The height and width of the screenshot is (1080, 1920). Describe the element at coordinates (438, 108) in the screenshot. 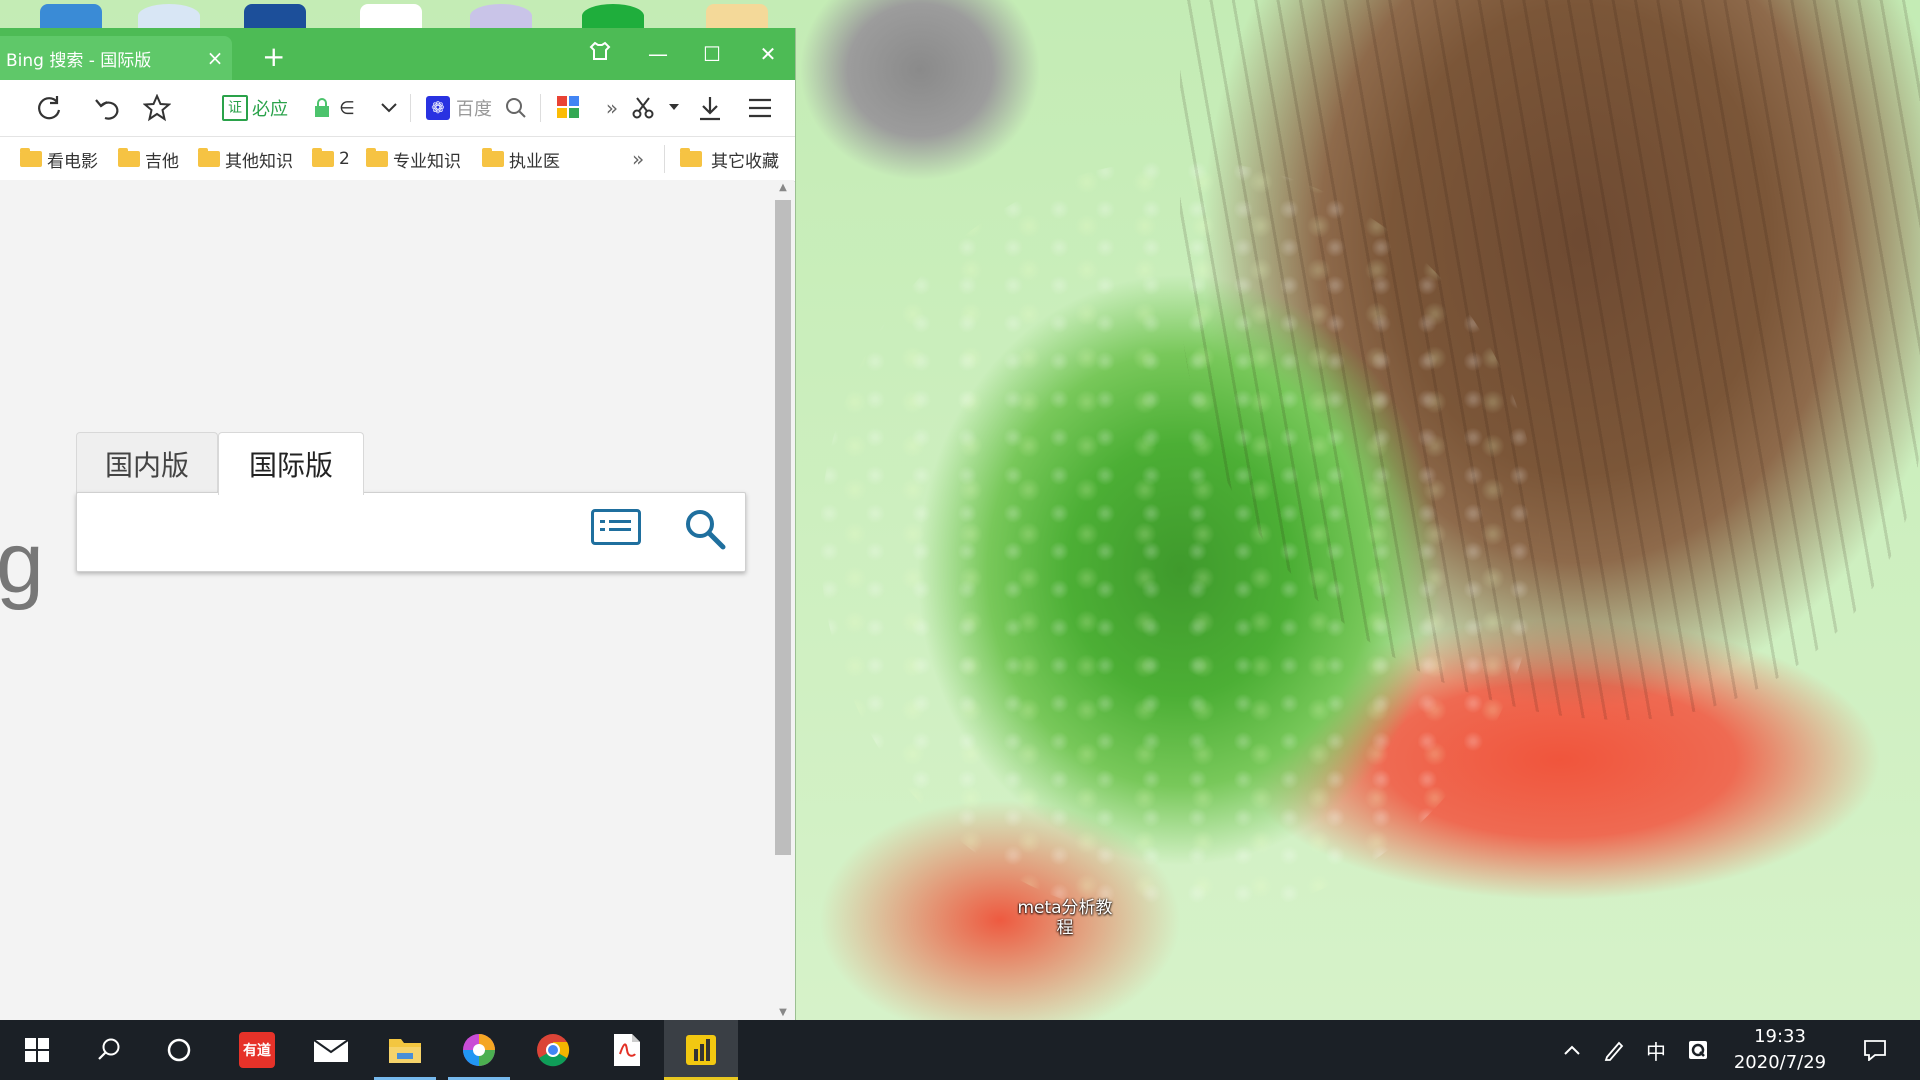

I see `baidu-paw-icon: ❁` at that location.